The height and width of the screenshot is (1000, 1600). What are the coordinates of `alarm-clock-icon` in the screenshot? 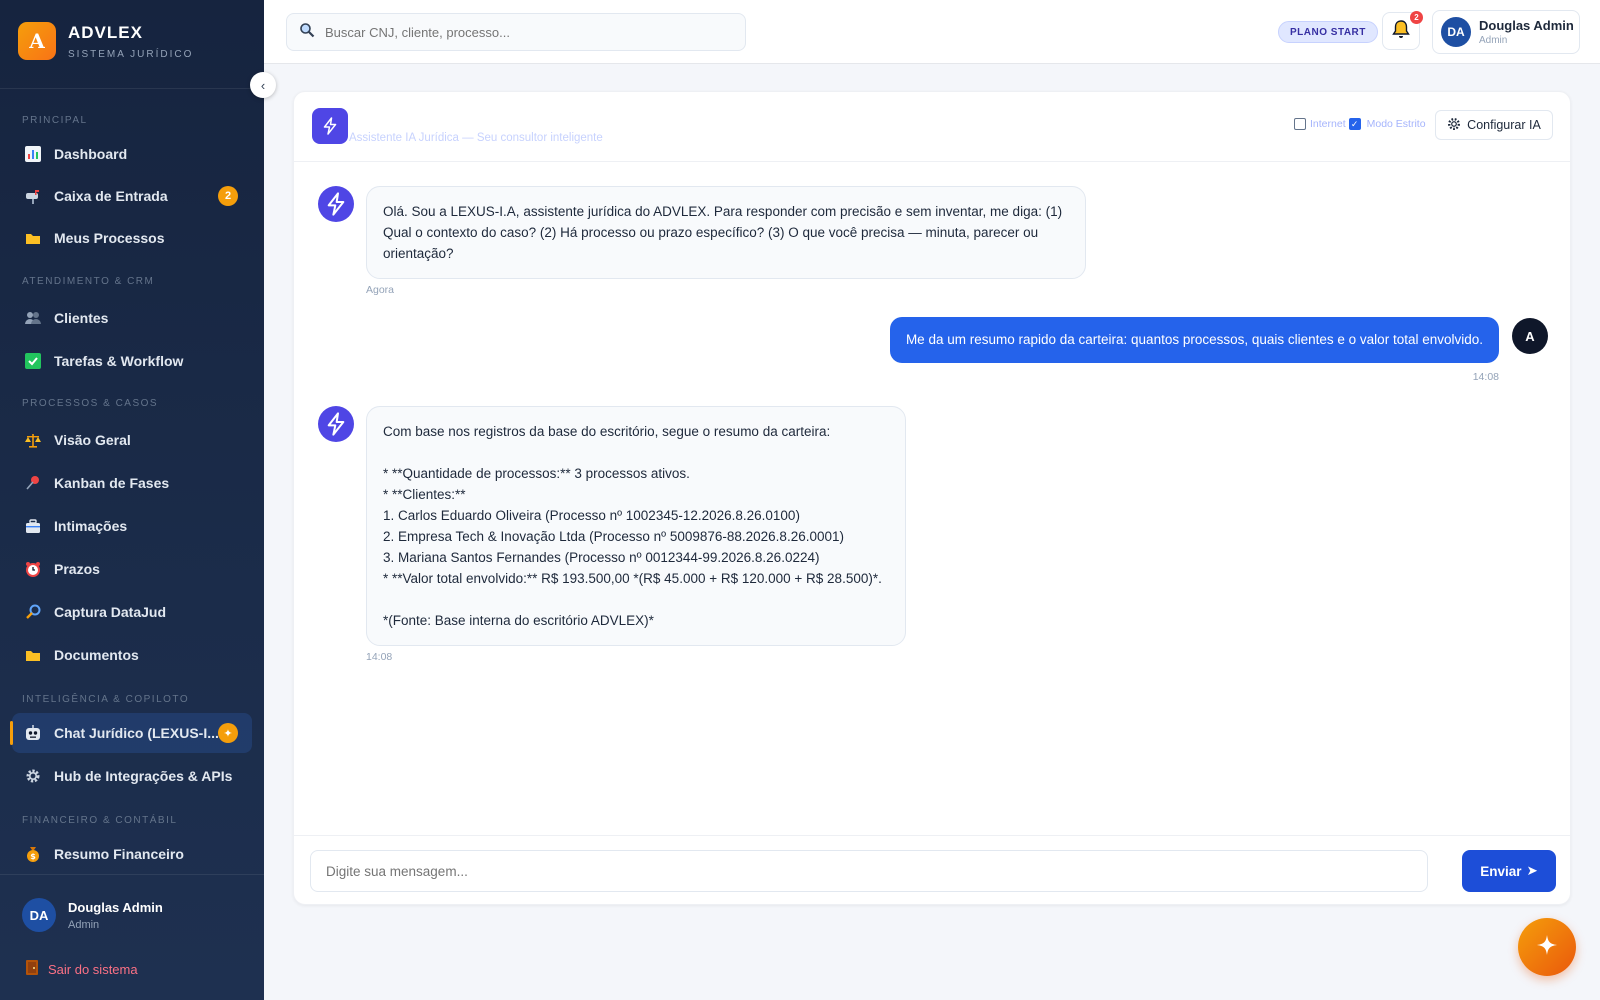 It's located at (33, 569).